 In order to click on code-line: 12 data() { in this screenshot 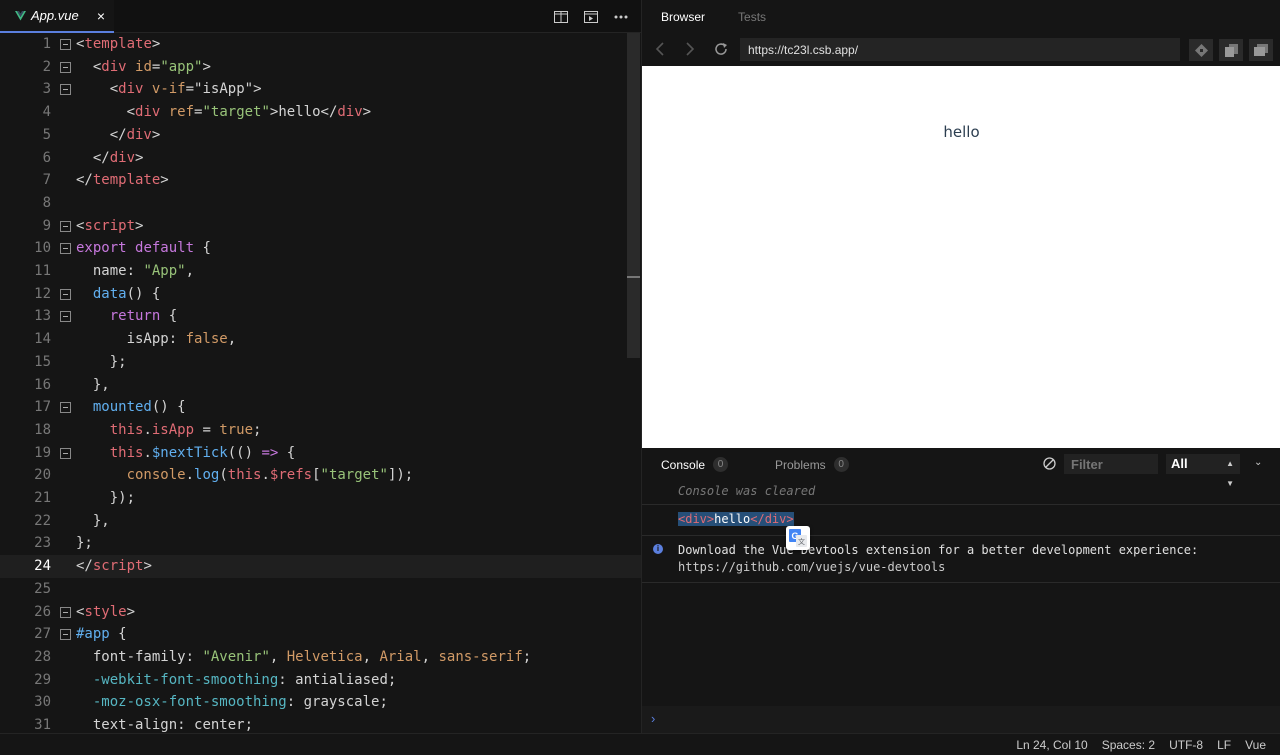, I will do `click(320, 294)`.